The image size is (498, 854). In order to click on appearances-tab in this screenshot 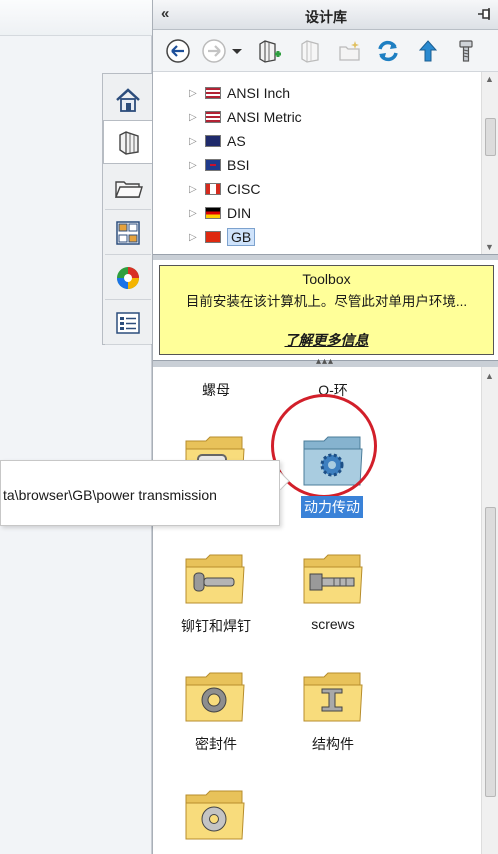, I will do `click(128, 278)`.